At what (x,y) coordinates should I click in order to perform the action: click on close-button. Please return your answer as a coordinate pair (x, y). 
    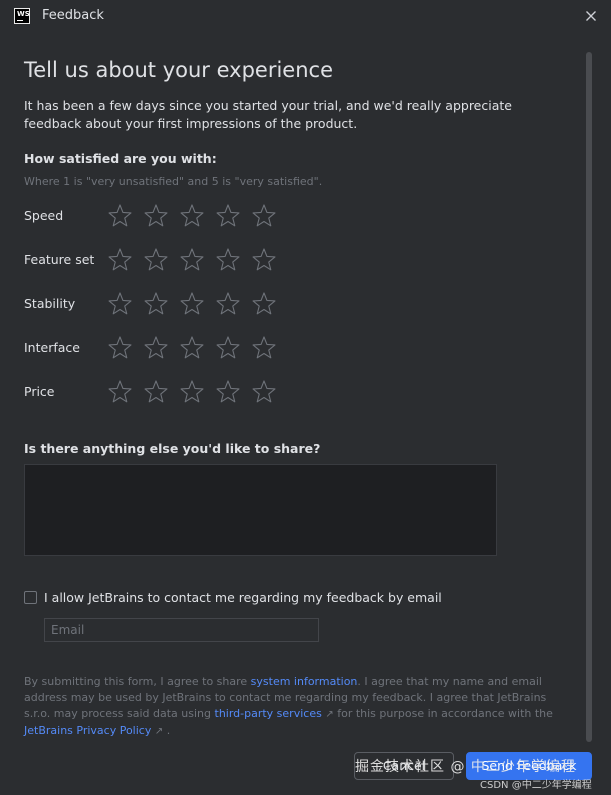
    Looking at the image, I should click on (591, 16).